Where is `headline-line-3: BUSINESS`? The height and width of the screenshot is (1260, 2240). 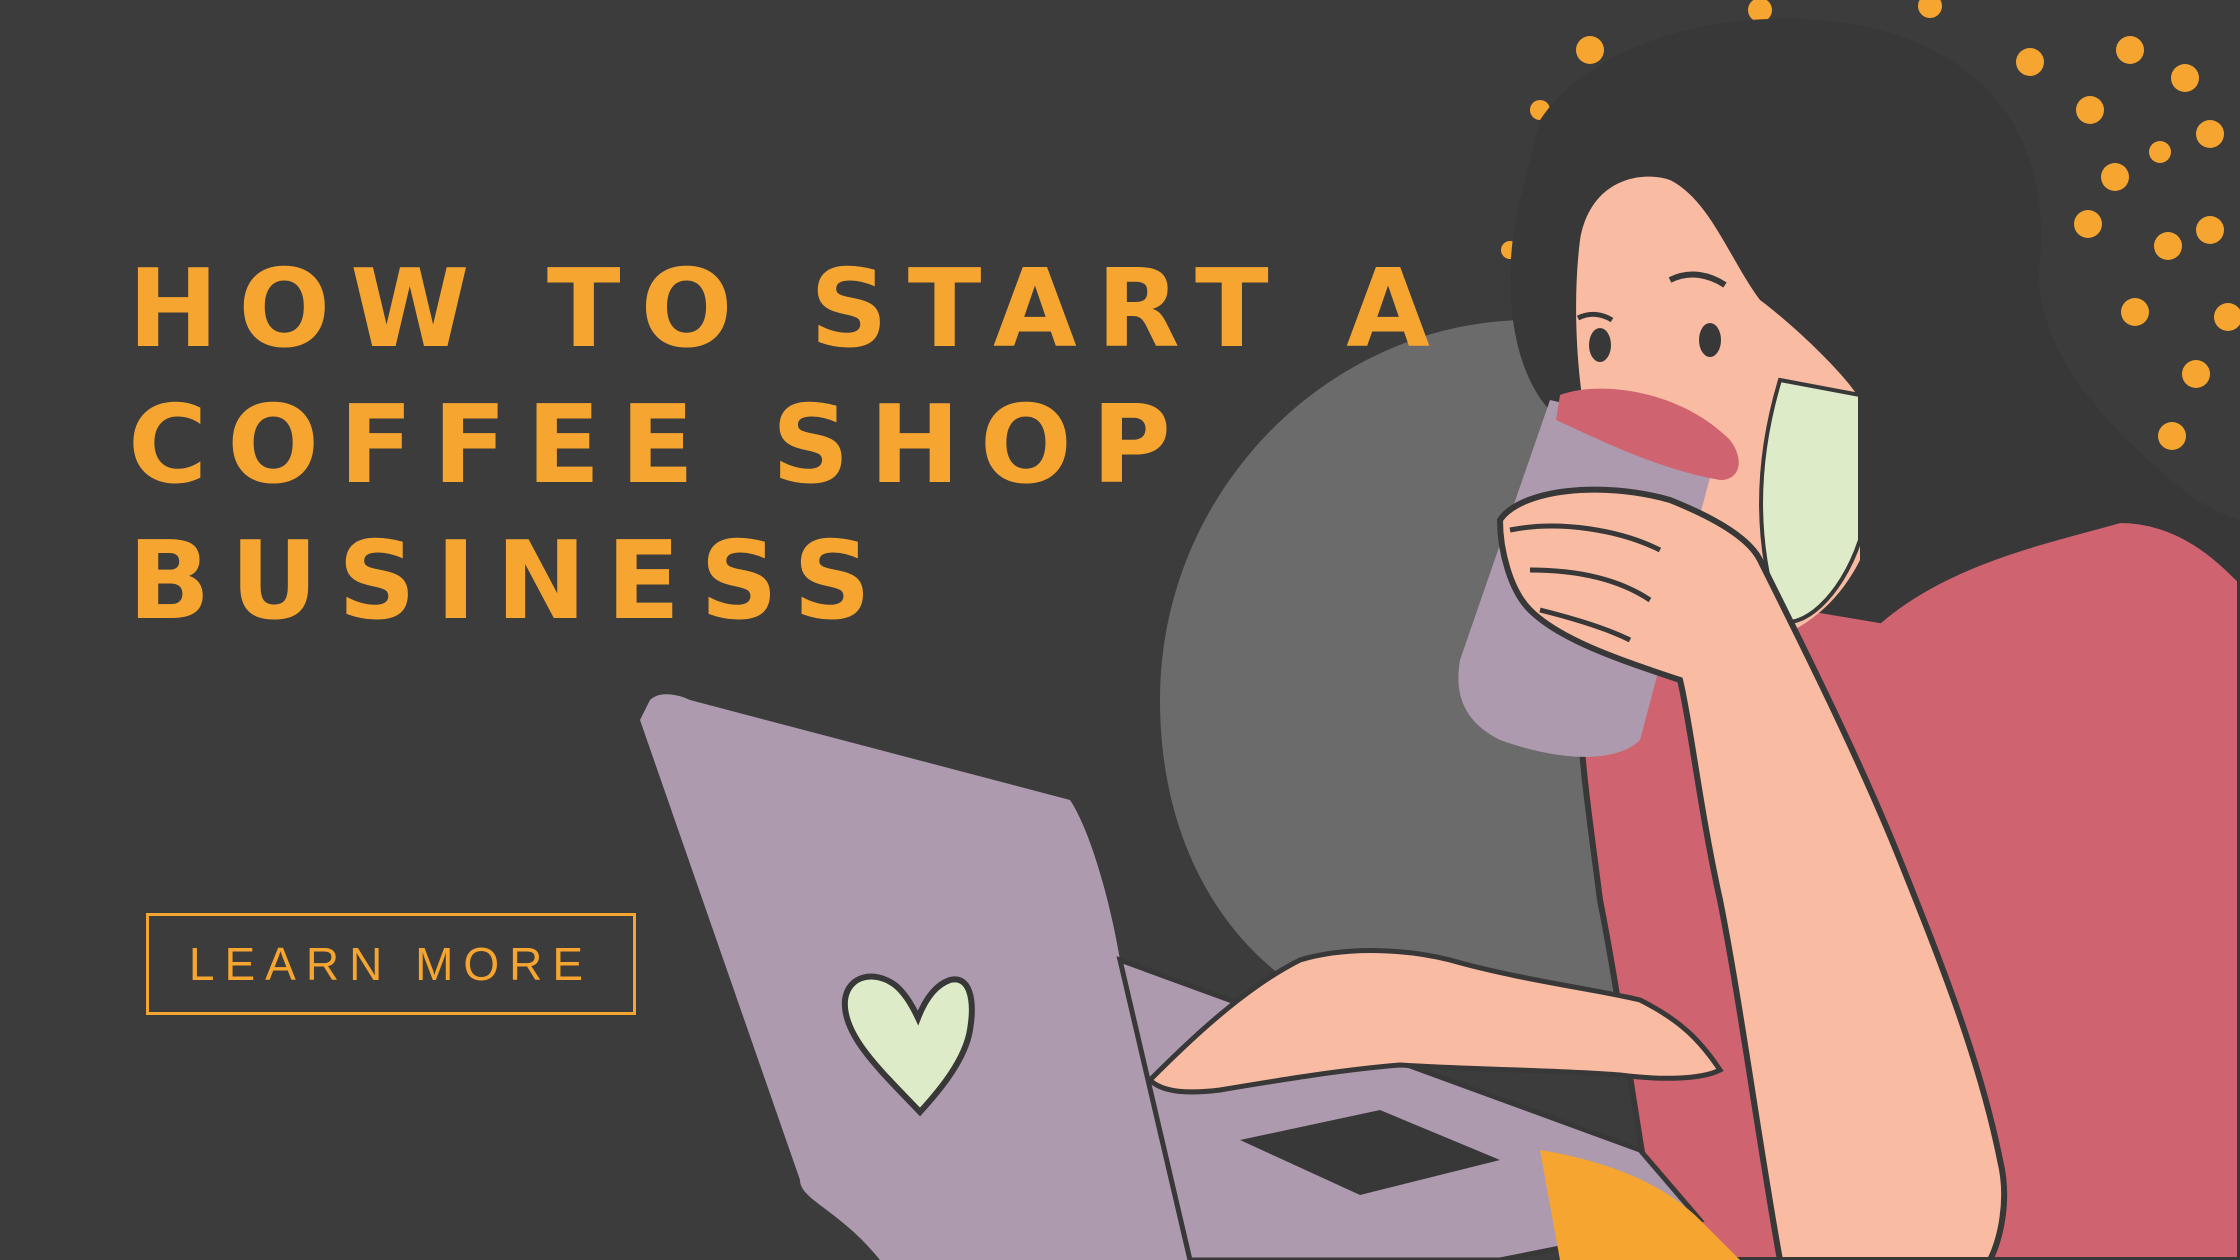 headline-line-3: BUSINESS is located at coordinates (509, 581).